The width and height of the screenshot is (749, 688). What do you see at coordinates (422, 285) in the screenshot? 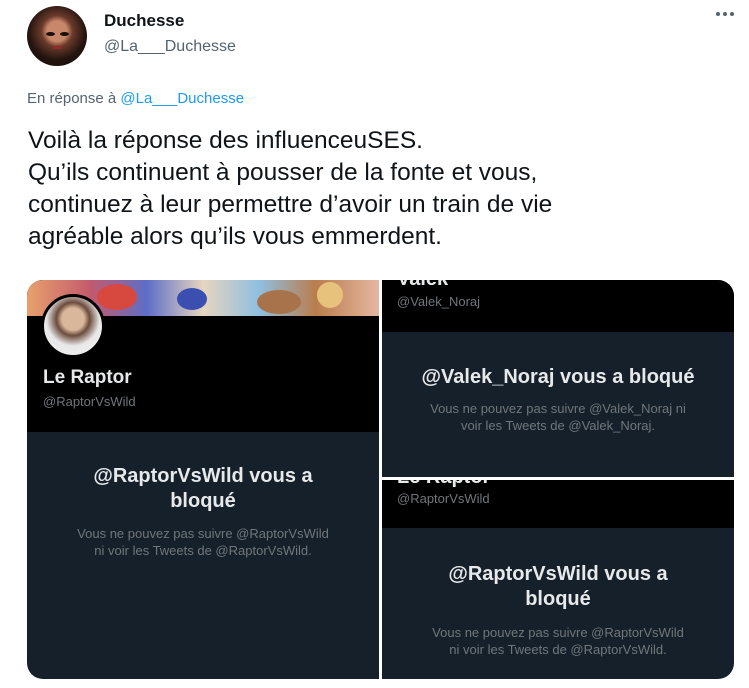
I see `profile-name-cut: Valek` at bounding box center [422, 285].